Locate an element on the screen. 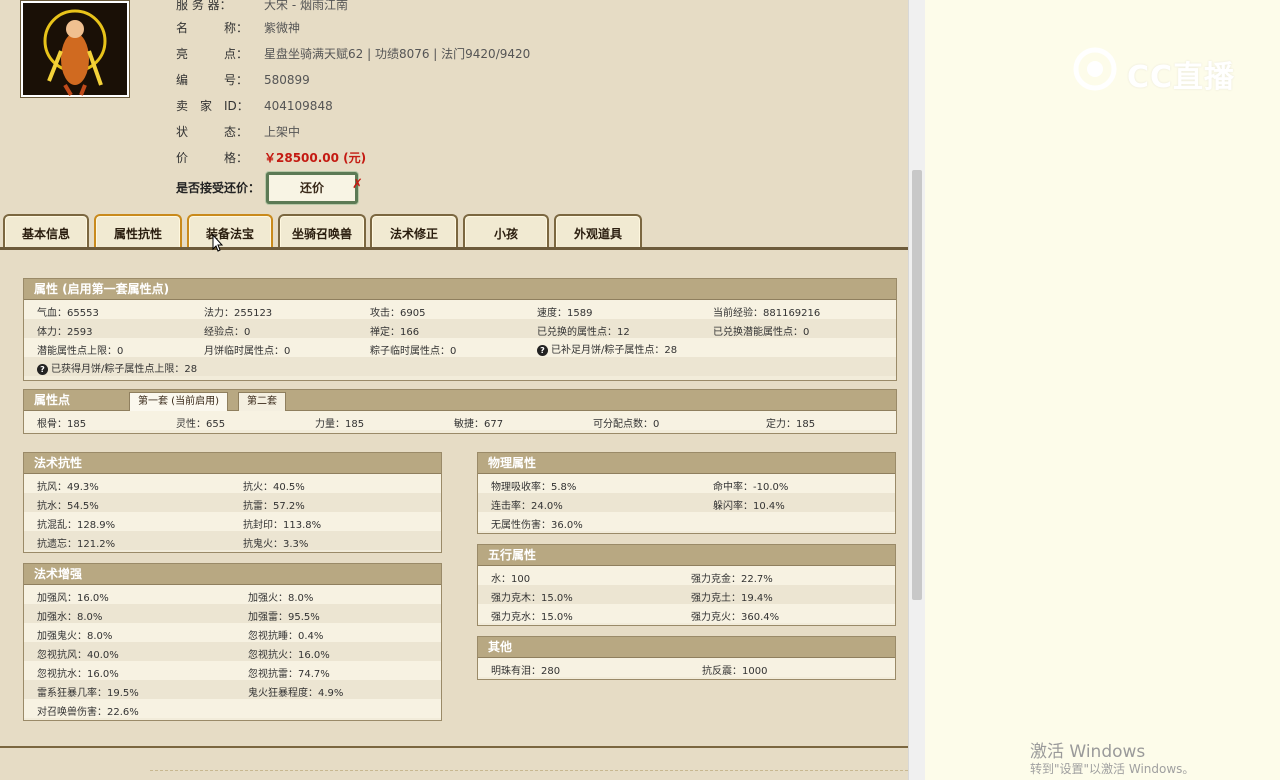 The width and height of the screenshot is (1280, 780). number-row: 编 号： 580899 is located at coordinates (243, 80).